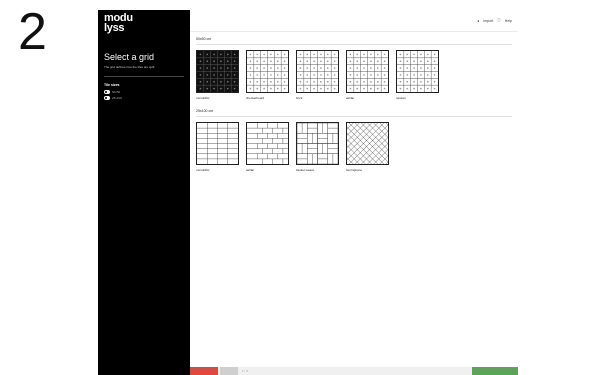 The height and width of the screenshot is (375, 595). Describe the element at coordinates (205, 111) in the screenshot. I see `section-label-25x100: 25x100 cm` at that location.